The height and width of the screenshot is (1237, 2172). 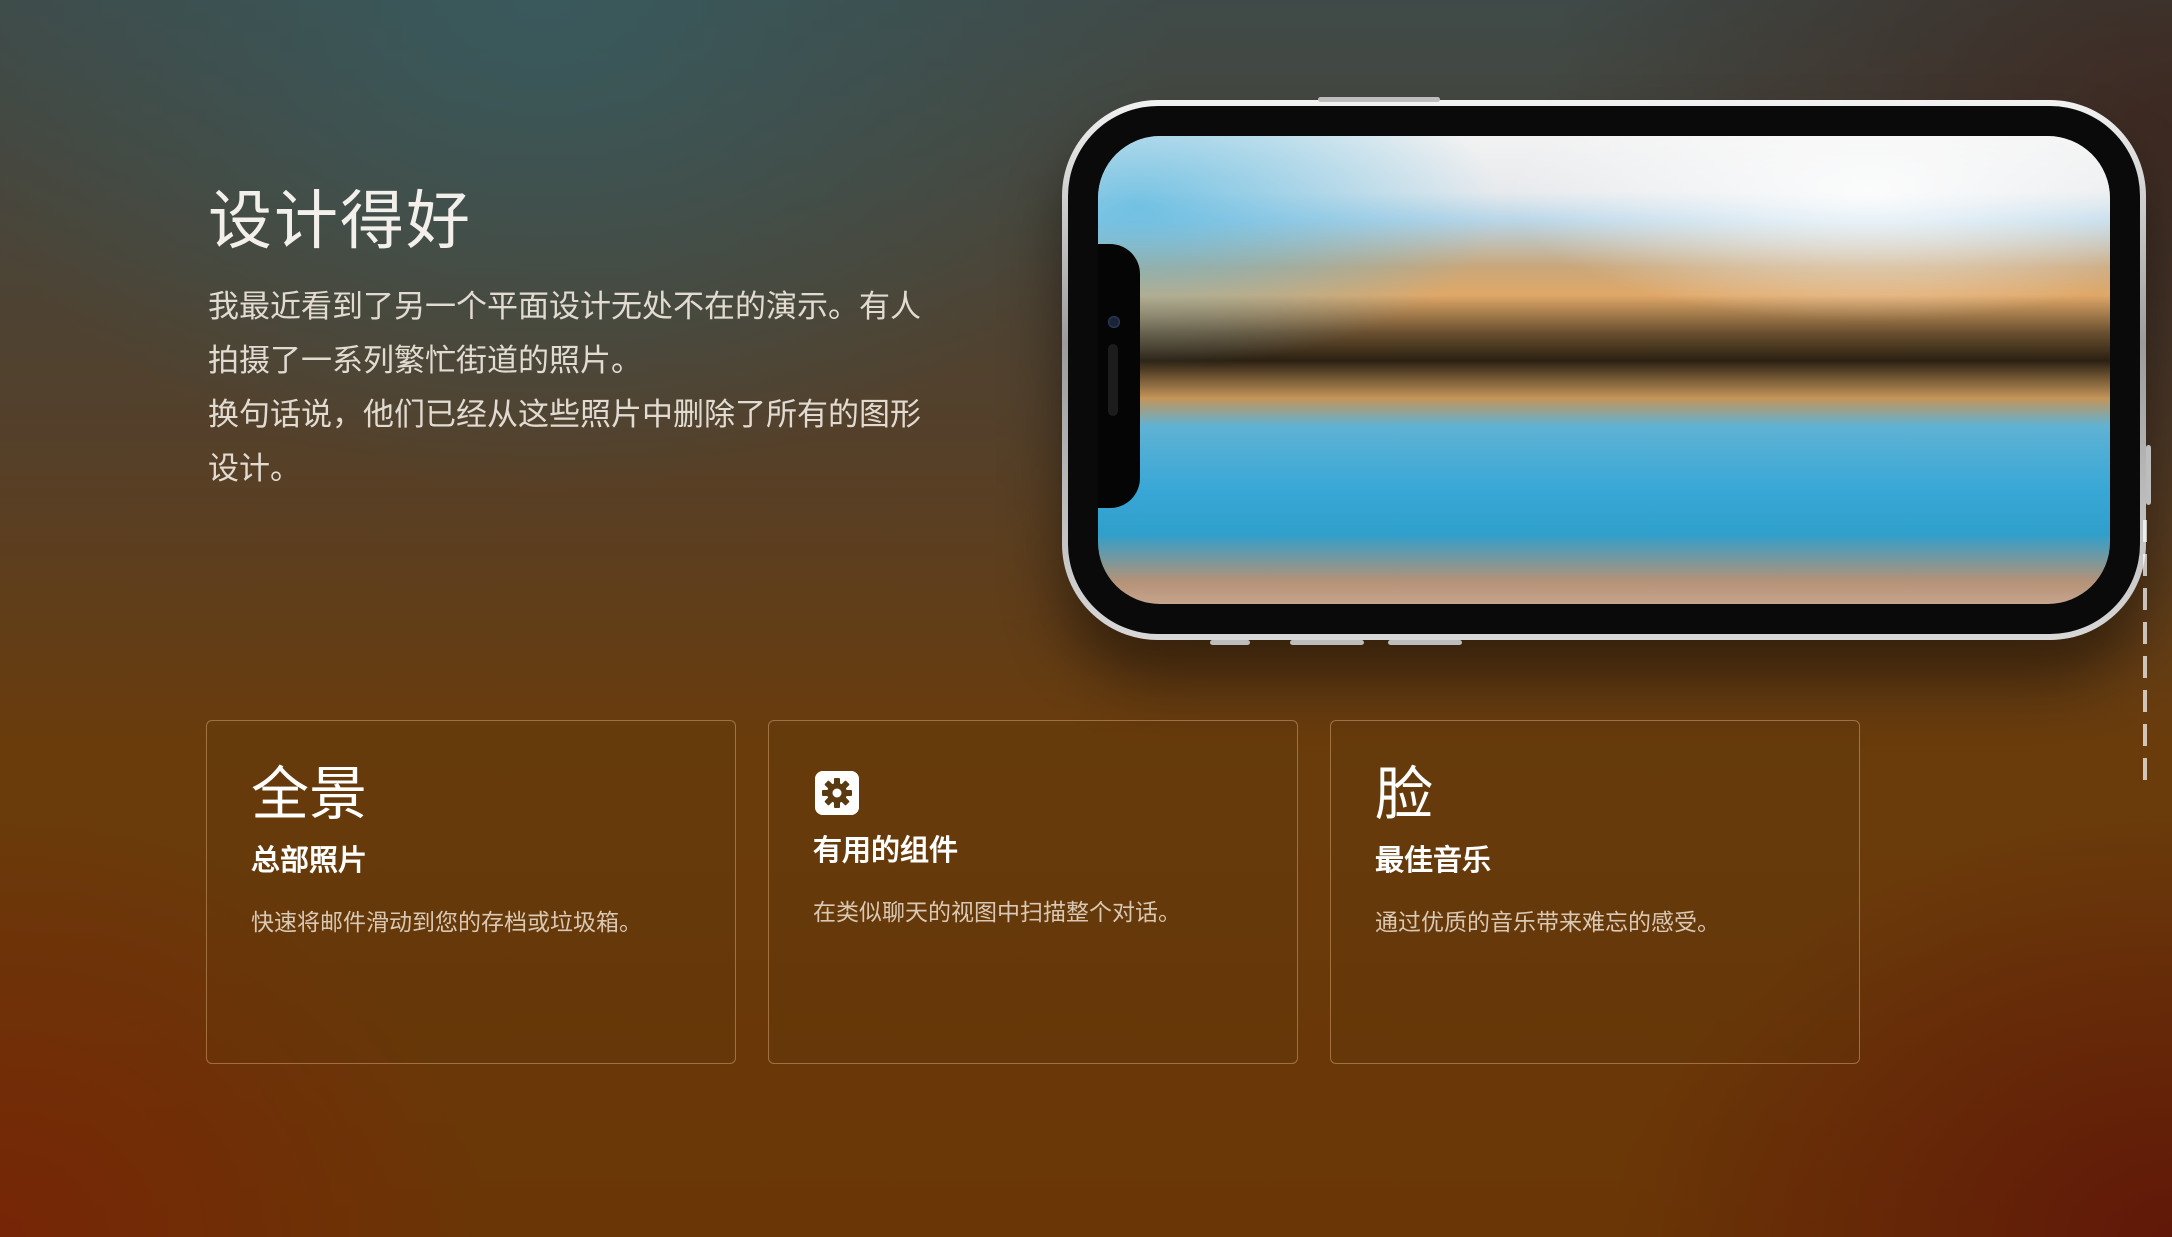 I want to click on speaker-grill, so click(x=1113, y=380).